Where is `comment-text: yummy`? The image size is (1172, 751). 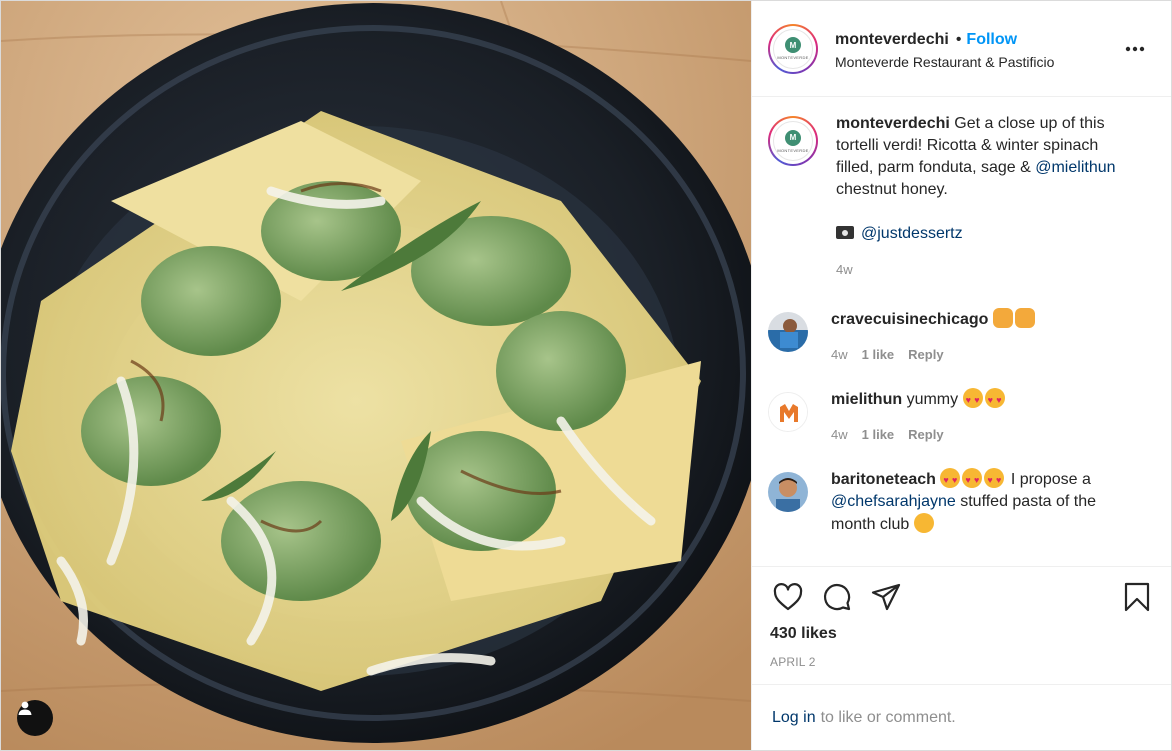
comment-text: yummy is located at coordinates (932, 399).